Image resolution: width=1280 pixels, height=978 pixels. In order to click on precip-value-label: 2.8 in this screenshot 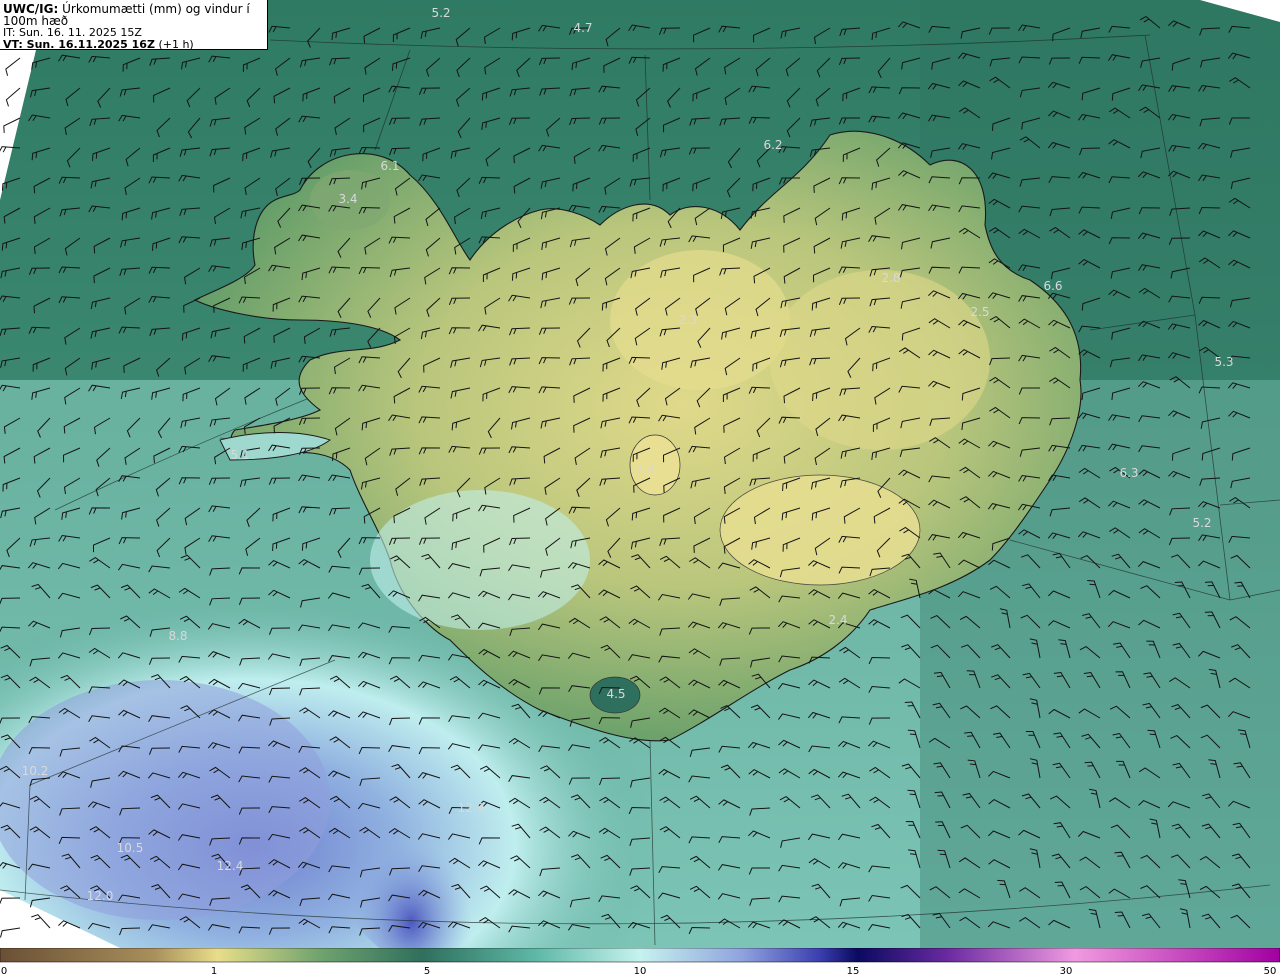, I will do `click(890, 278)`.